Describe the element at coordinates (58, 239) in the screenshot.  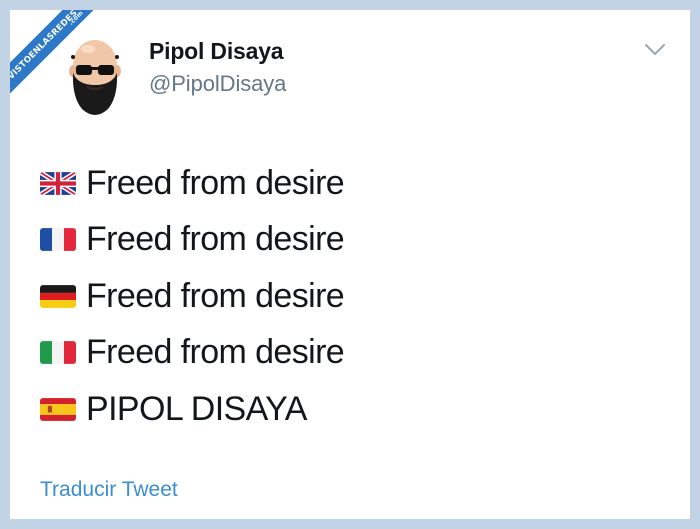
I see `flag-france-icon` at that location.